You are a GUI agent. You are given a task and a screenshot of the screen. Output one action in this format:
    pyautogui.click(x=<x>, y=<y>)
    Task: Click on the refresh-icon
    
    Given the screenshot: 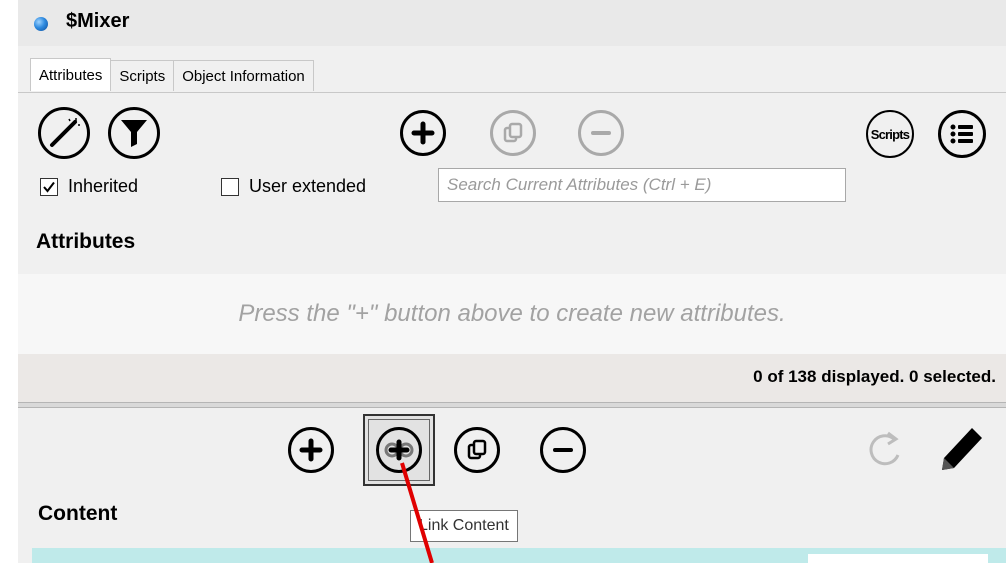 What is the action you would take?
    pyautogui.click(x=884, y=448)
    